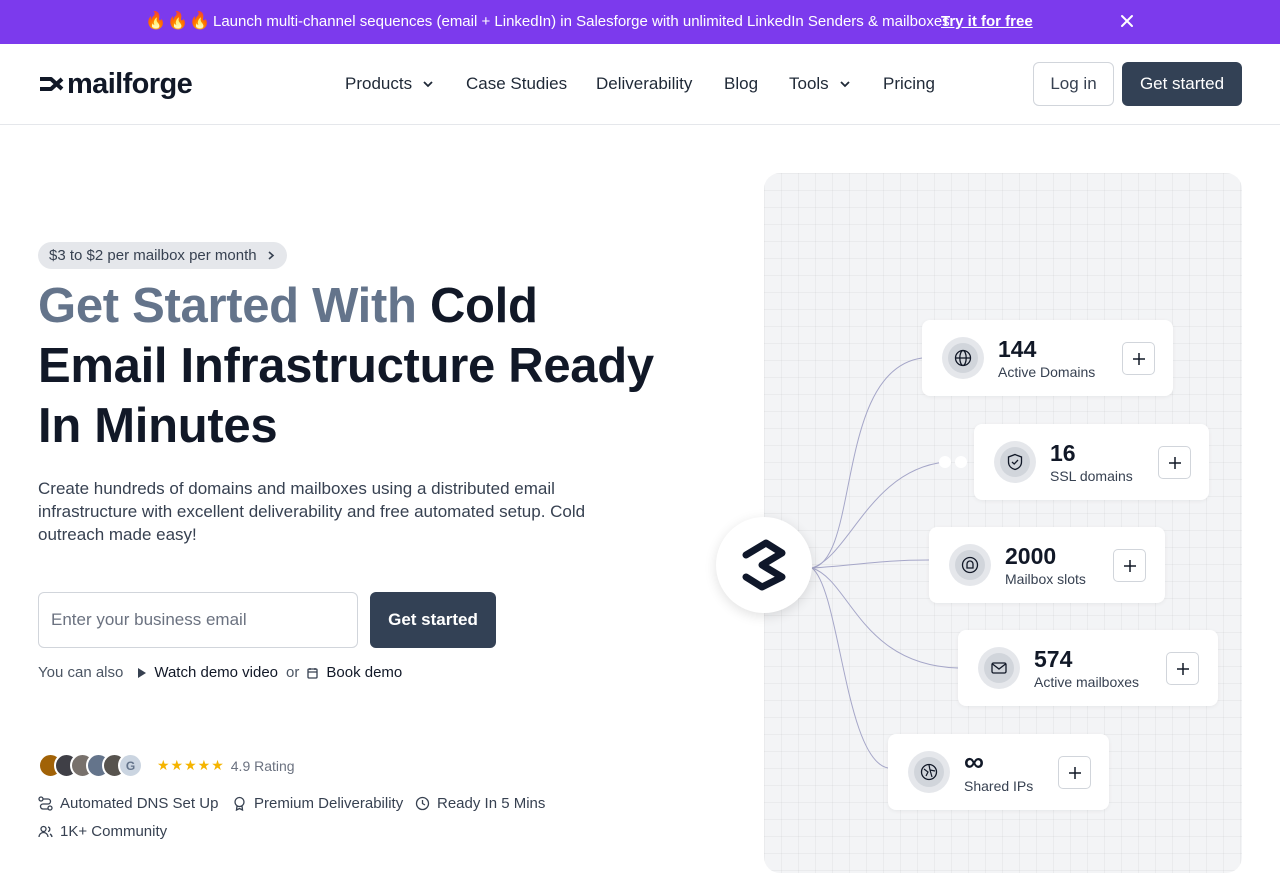  Describe the element at coordinates (130, 83) in the screenshot. I see `logo-text: mailforge` at that location.